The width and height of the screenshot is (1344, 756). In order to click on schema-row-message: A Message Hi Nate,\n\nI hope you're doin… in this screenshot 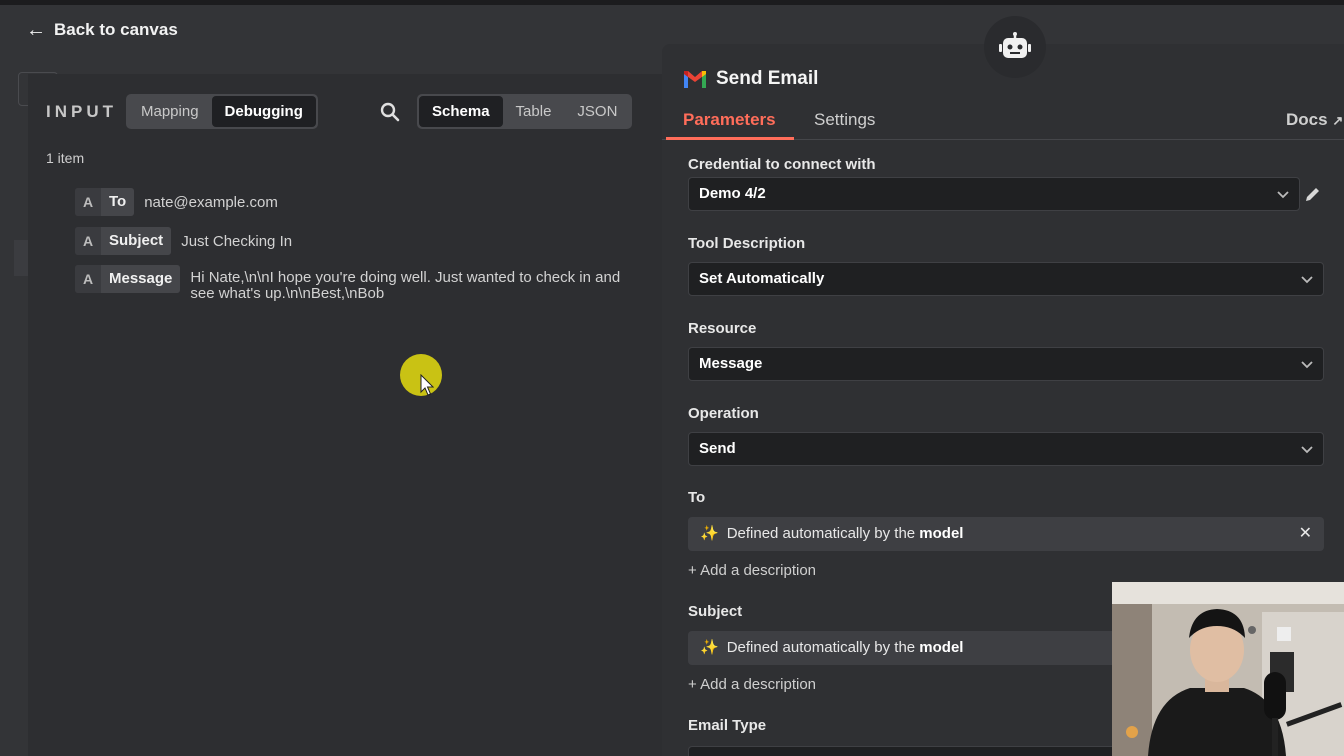, I will do `click(352, 283)`.